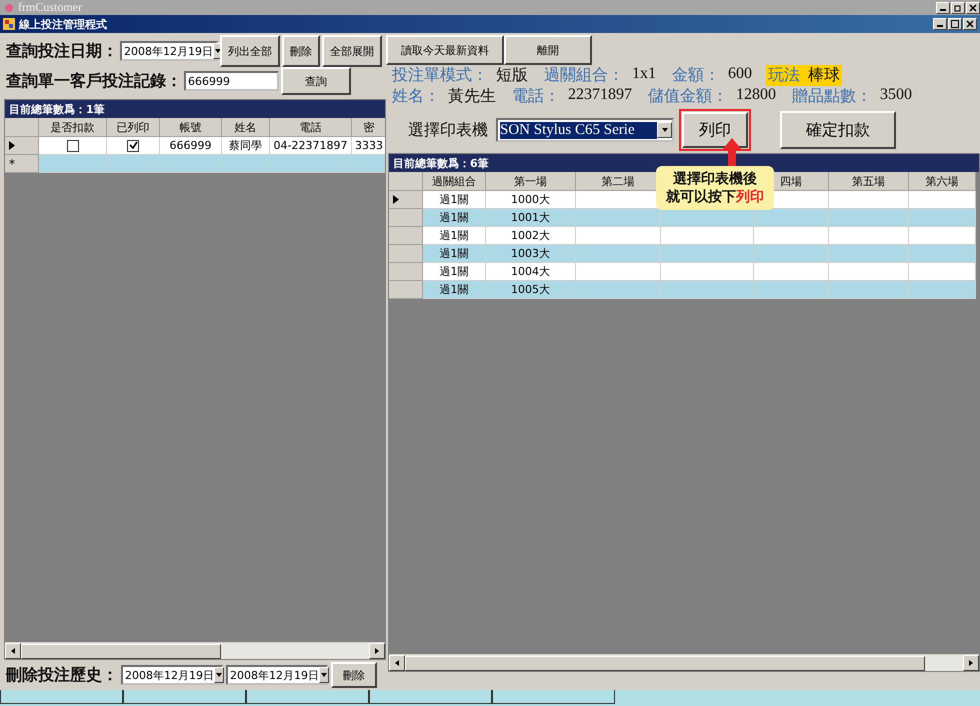 The image size is (980, 706). What do you see at coordinates (548, 50) in the screenshot?
I see `toolbar-button: 離開` at bounding box center [548, 50].